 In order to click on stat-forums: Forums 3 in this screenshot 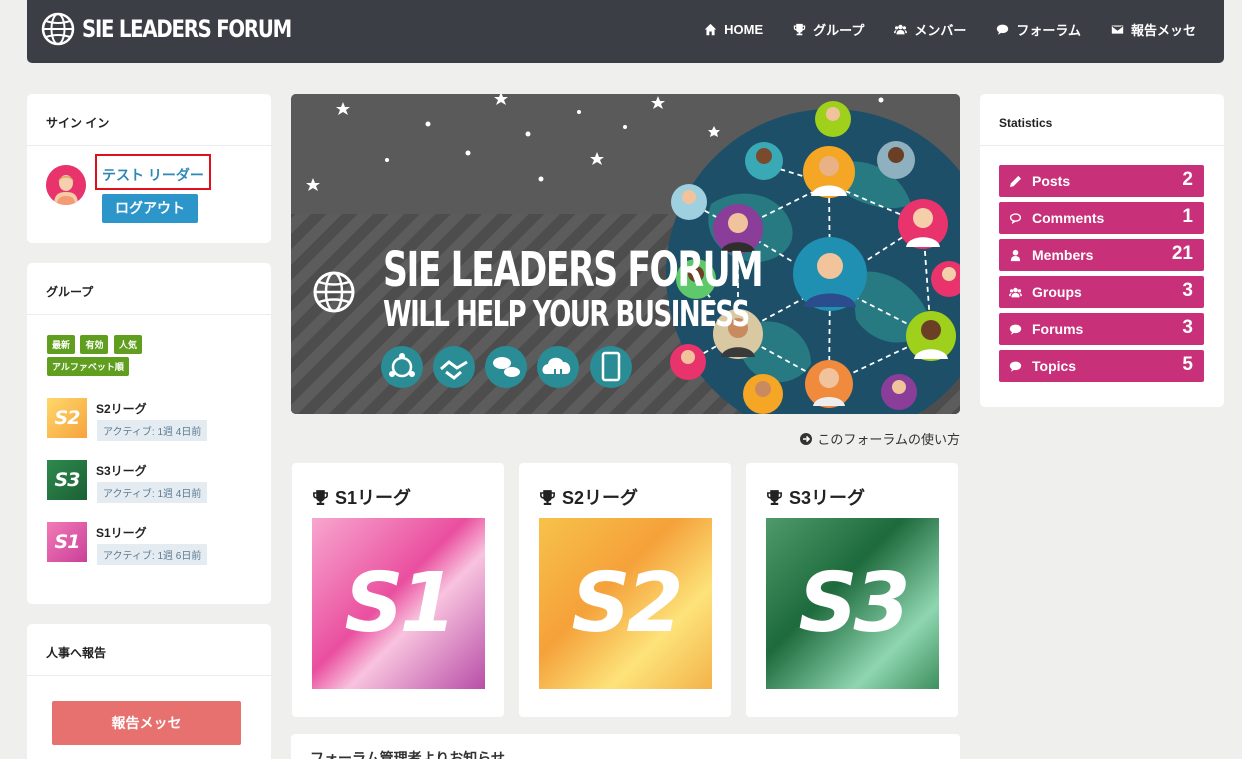, I will do `click(1101, 329)`.